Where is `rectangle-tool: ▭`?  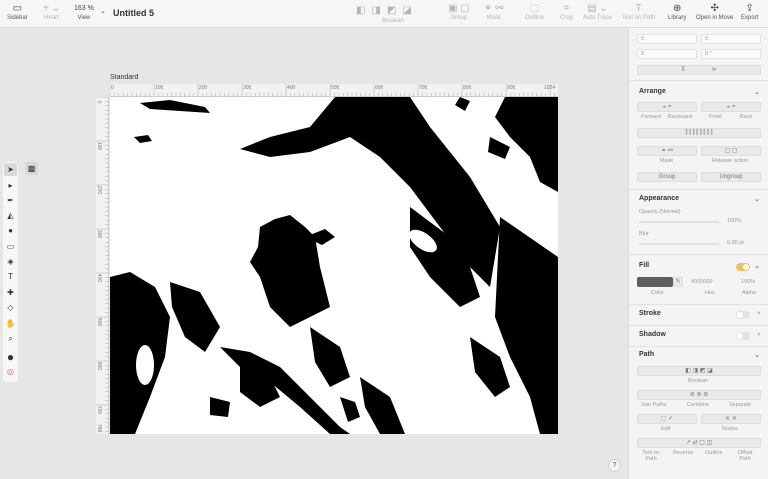 rectangle-tool: ▭ is located at coordinates (10, 246).